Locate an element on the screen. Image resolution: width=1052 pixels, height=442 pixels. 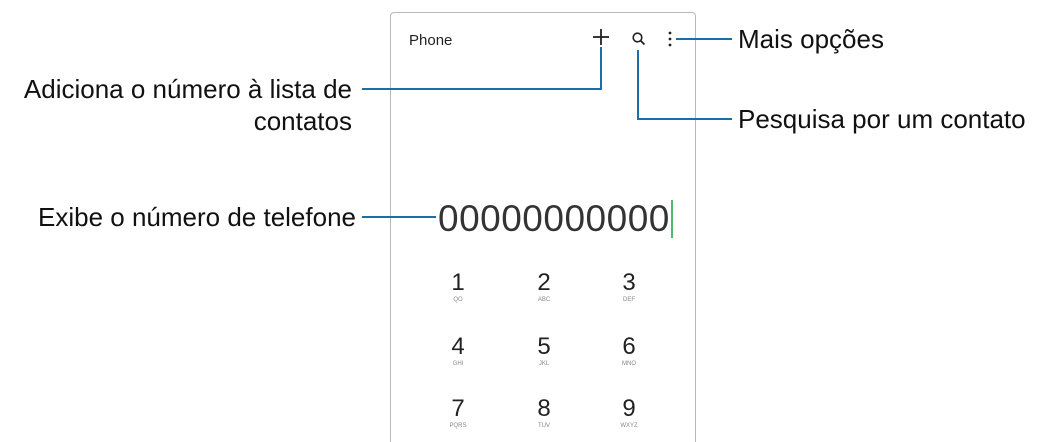
dial-key-6: 6 MNO is located at coordinates (629, 350).